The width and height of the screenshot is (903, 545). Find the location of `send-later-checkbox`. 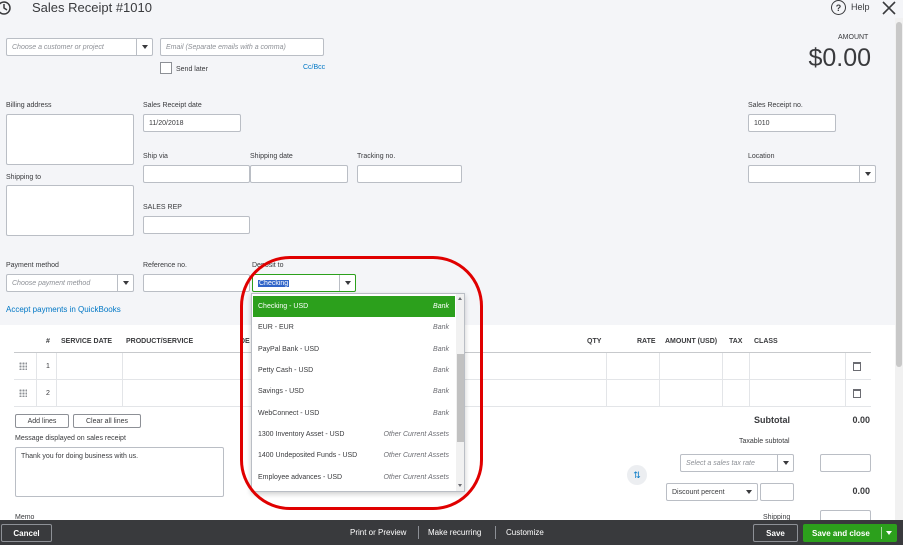

send-later-checkbox is located at coordinates (166, 68).